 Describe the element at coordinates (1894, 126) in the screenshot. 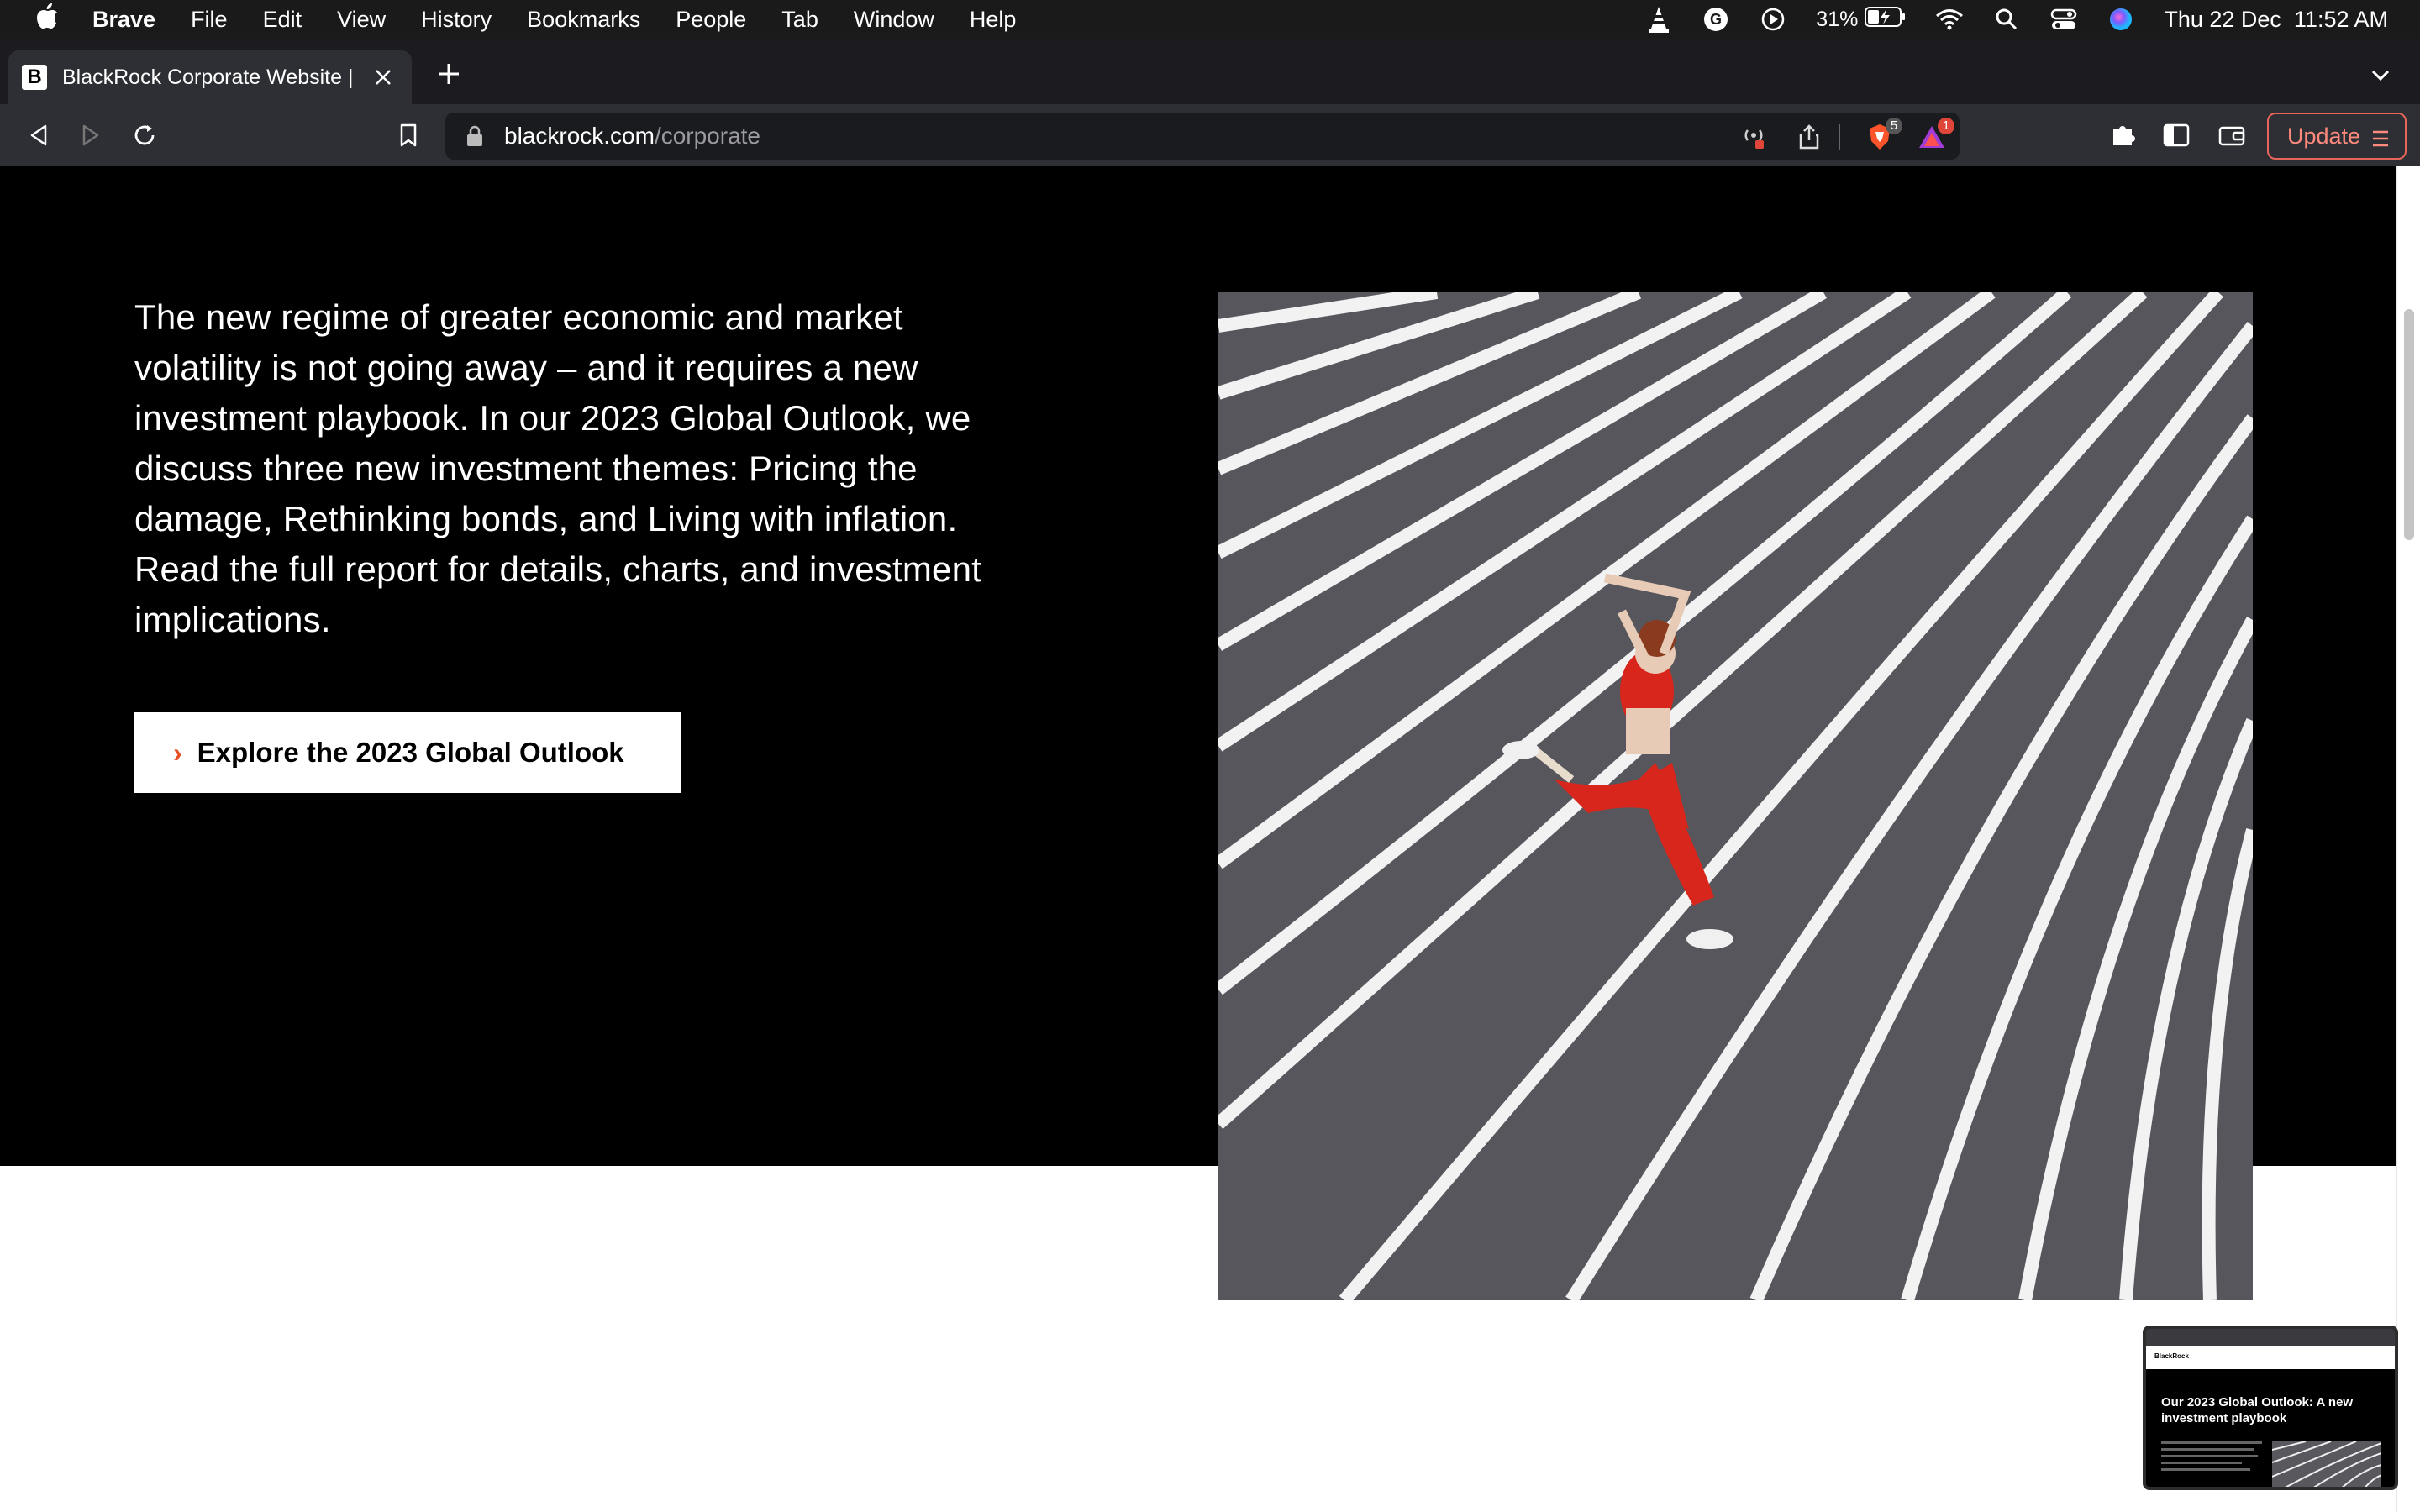

I see `shields-count-badge: 5` at that location.